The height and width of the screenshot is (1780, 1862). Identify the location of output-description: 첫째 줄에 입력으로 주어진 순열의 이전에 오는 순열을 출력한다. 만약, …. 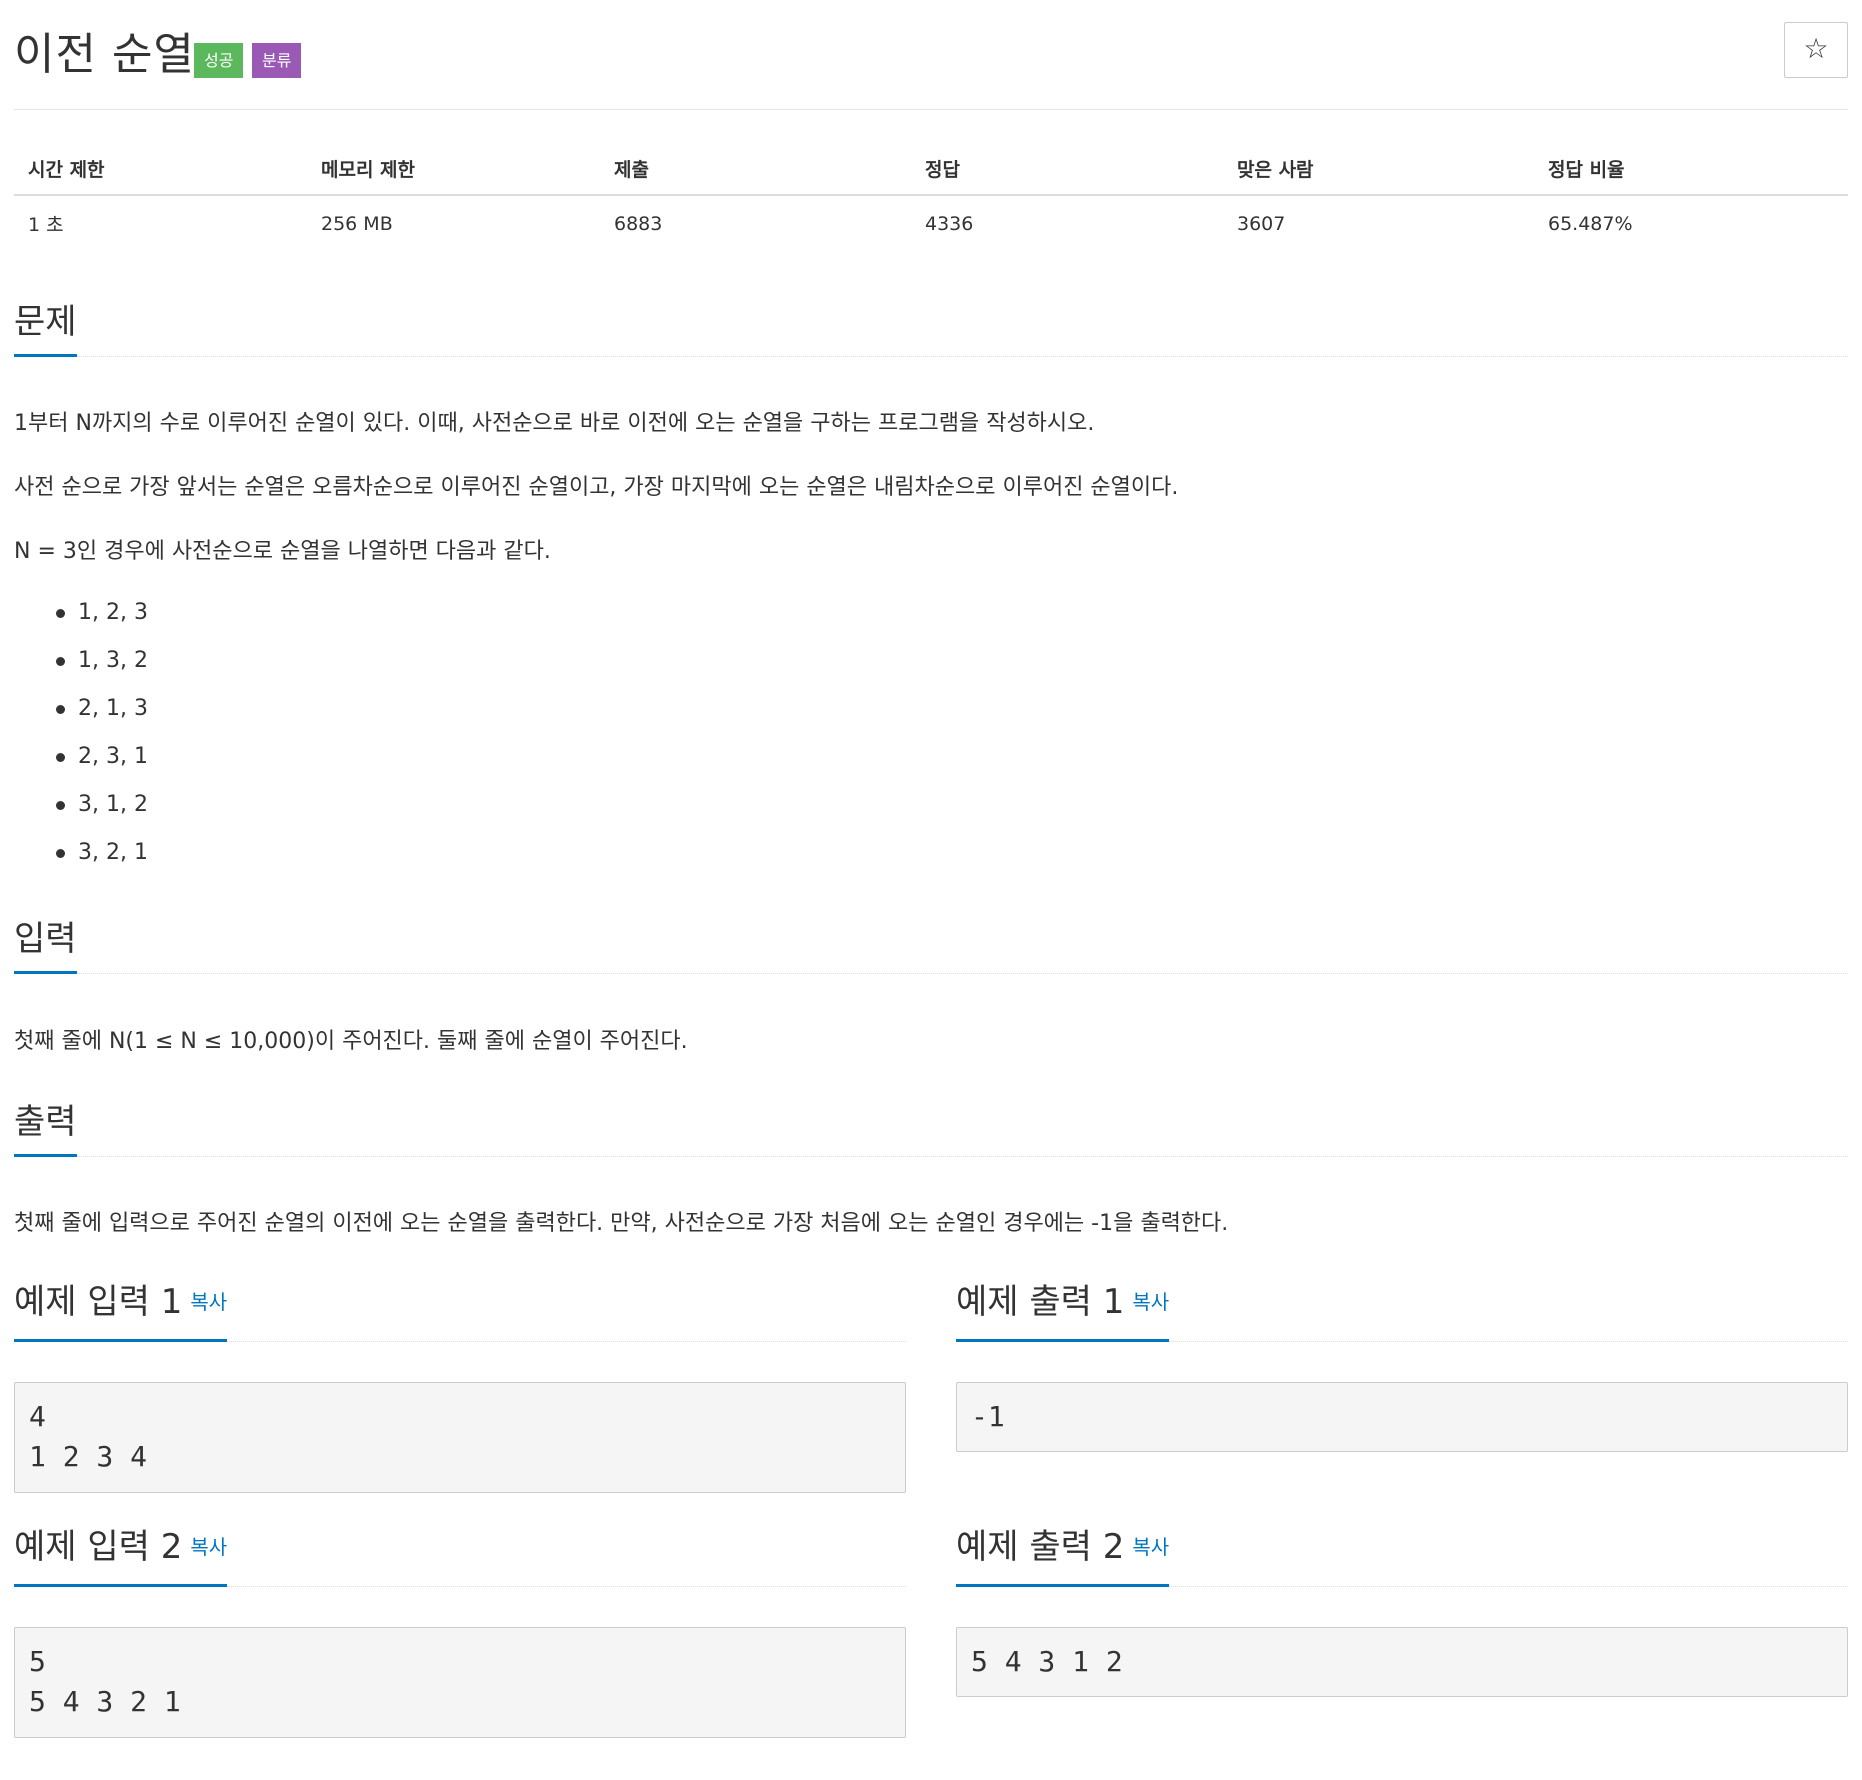
(621, 1223).